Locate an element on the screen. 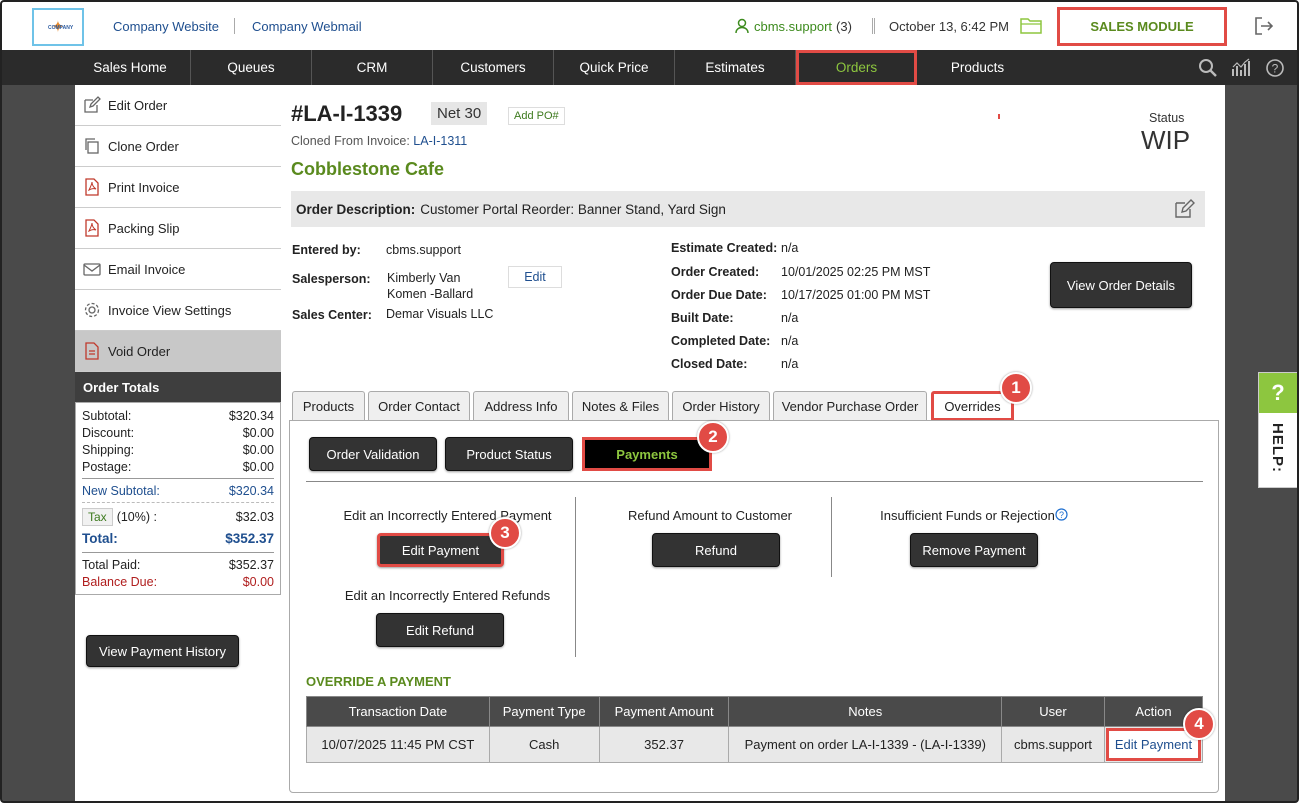 This screenshot has width=1299, height=803. help-question-icon: ? is located at coordinates (1278, 393).